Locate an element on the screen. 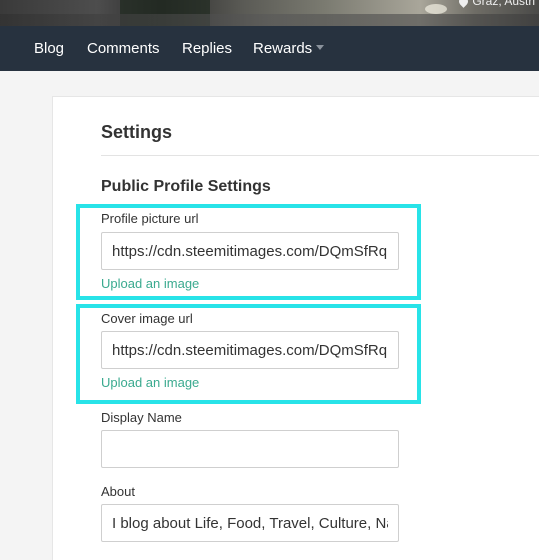  nav-blog: Blog is located at coordinates (49, 48).